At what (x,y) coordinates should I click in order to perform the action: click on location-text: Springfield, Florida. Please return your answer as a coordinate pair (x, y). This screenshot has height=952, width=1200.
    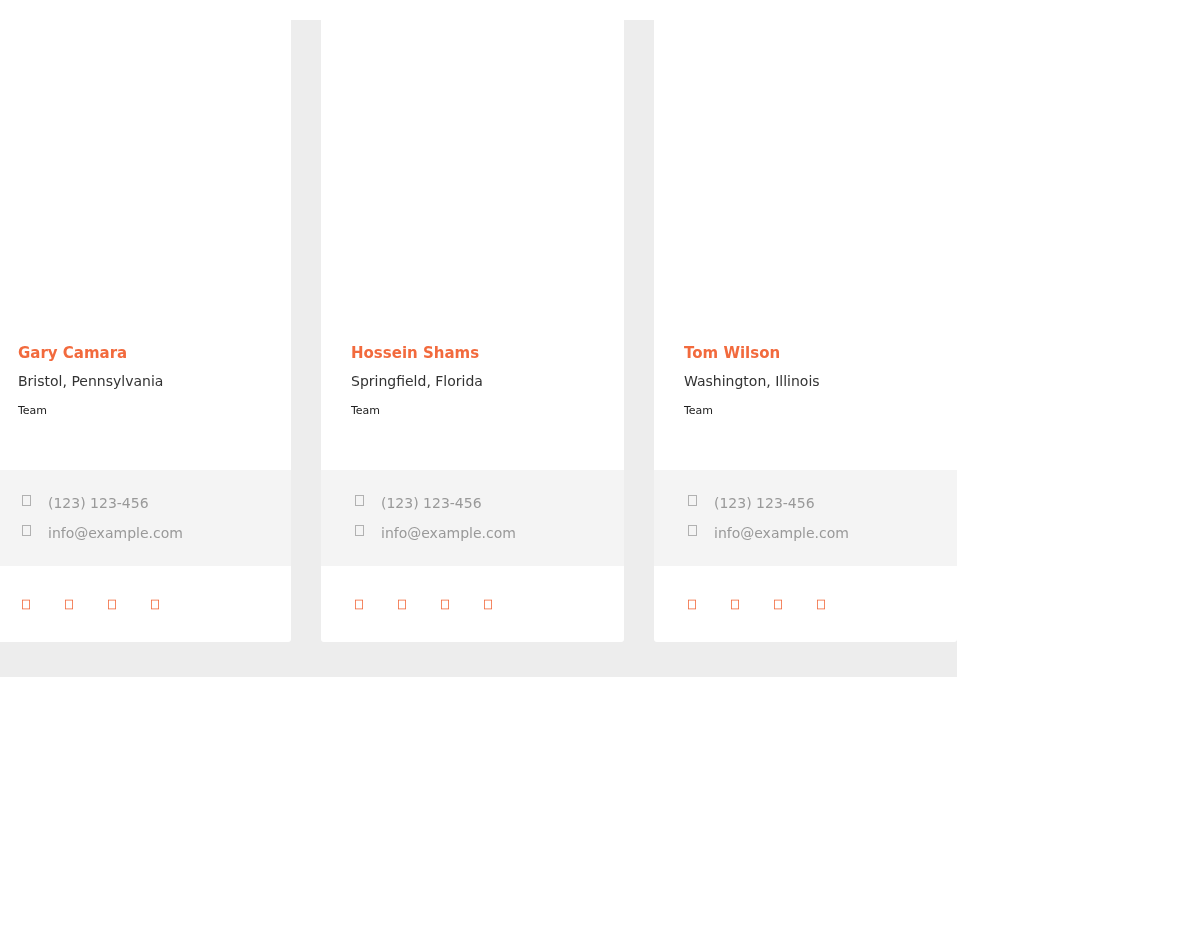
    Looking at the image, I should click on (417, 381).